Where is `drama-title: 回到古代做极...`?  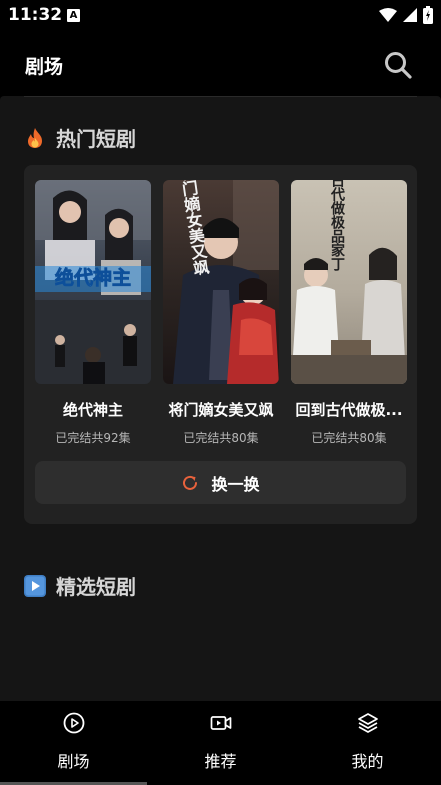 drama-title: 回到古代做极... is located at coordinates (349, 410).